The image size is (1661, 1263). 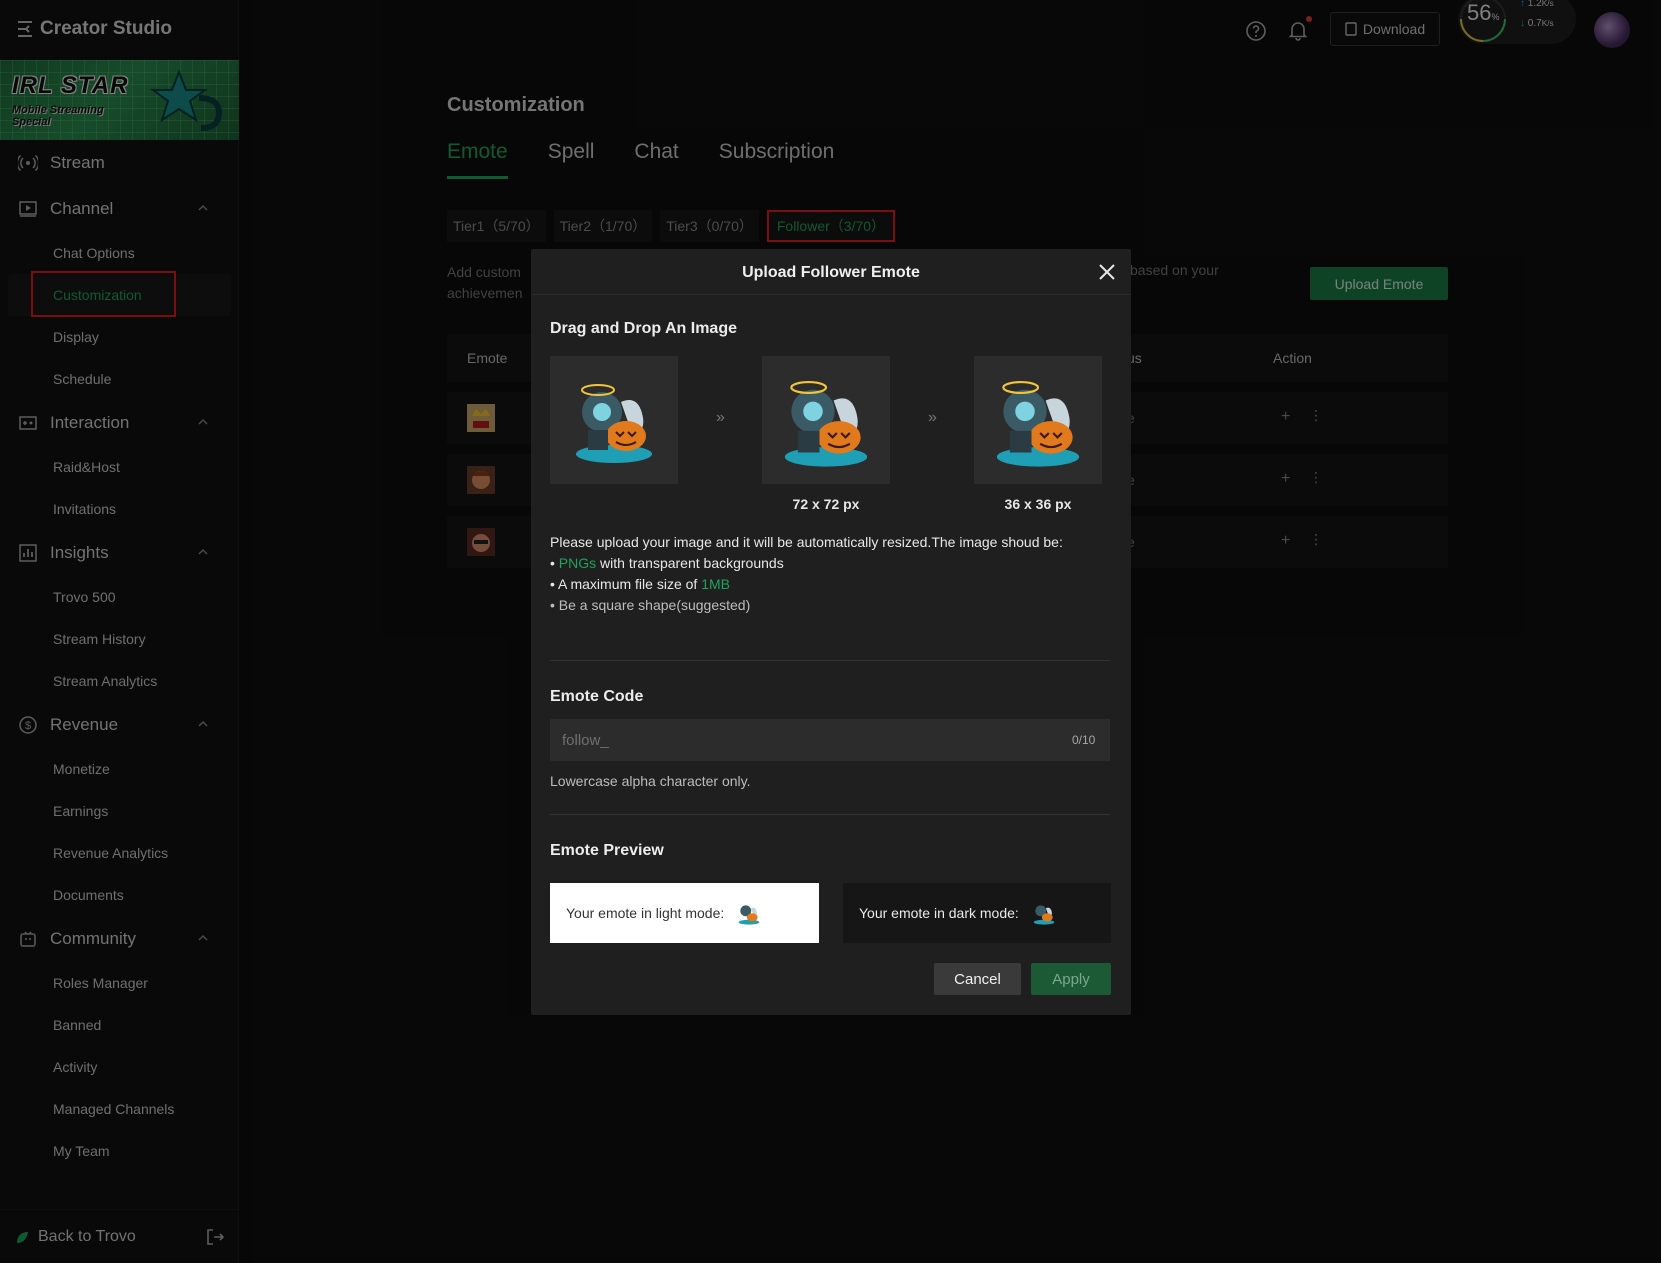 I want to click on emote-preview-heading: Emote Preview, so click(x=607, y=850).